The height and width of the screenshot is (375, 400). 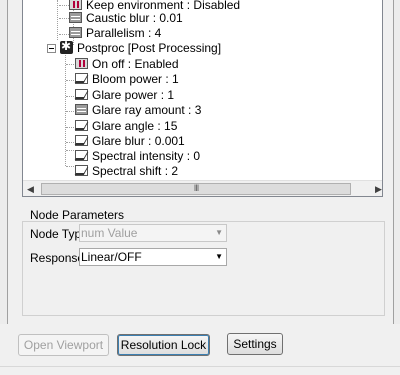 What do you see at coordinates (4, 162) in the screenshot?
I see `left-panel-edge` at bounding box center [4, 162].